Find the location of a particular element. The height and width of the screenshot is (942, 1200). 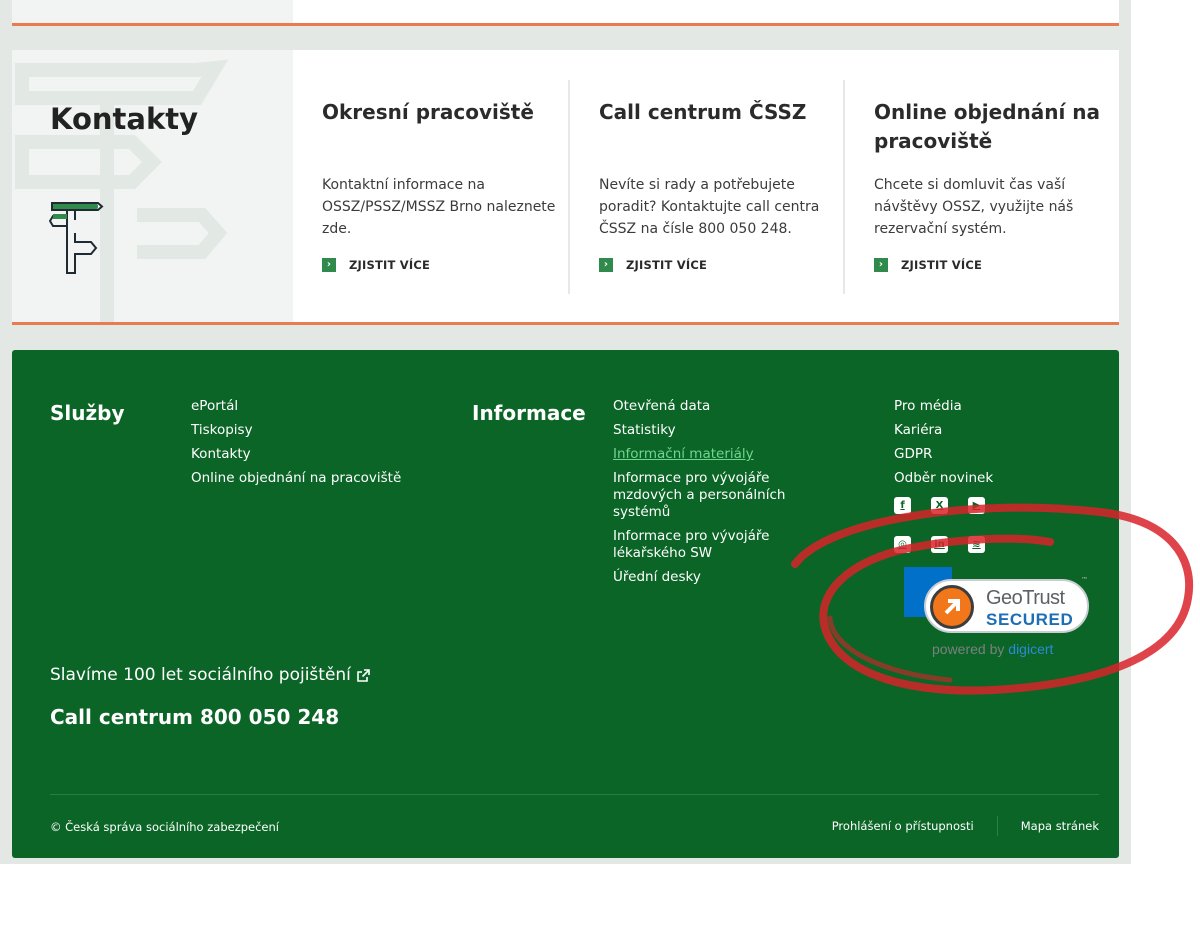

signpost-watermark is located at coordinates (122, 190).